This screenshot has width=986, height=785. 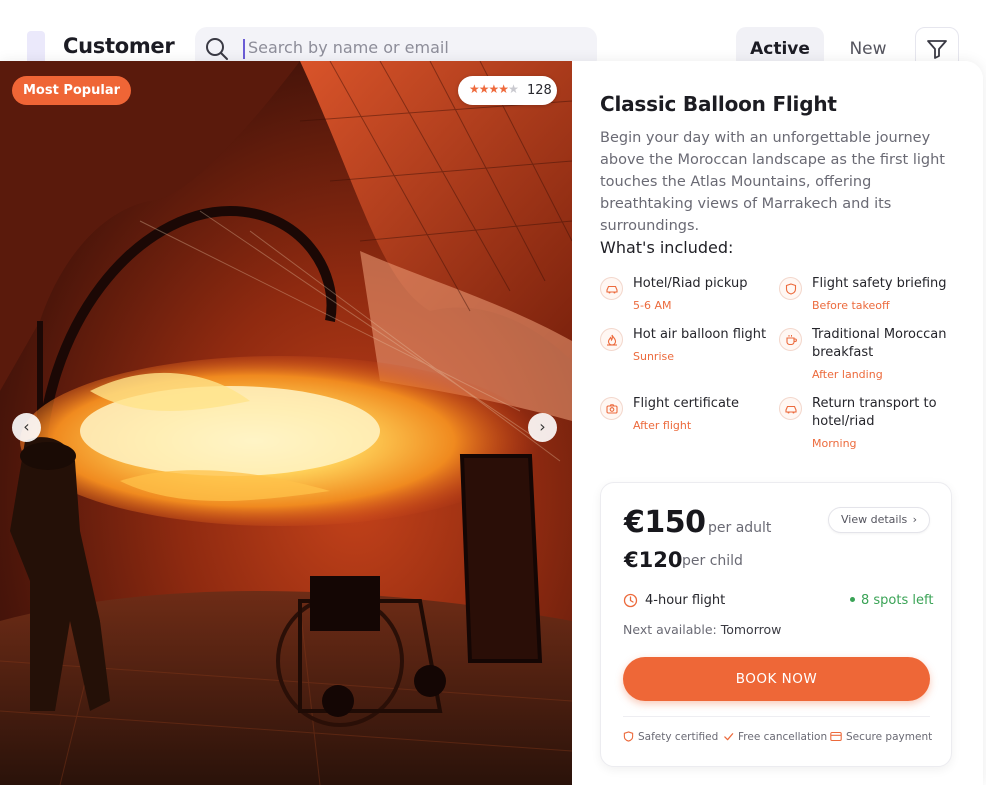 What do you see at coordinates (740, 528) in the screenshot?
I see `adult-price-label: per adult` at bounding box center [740, 528].